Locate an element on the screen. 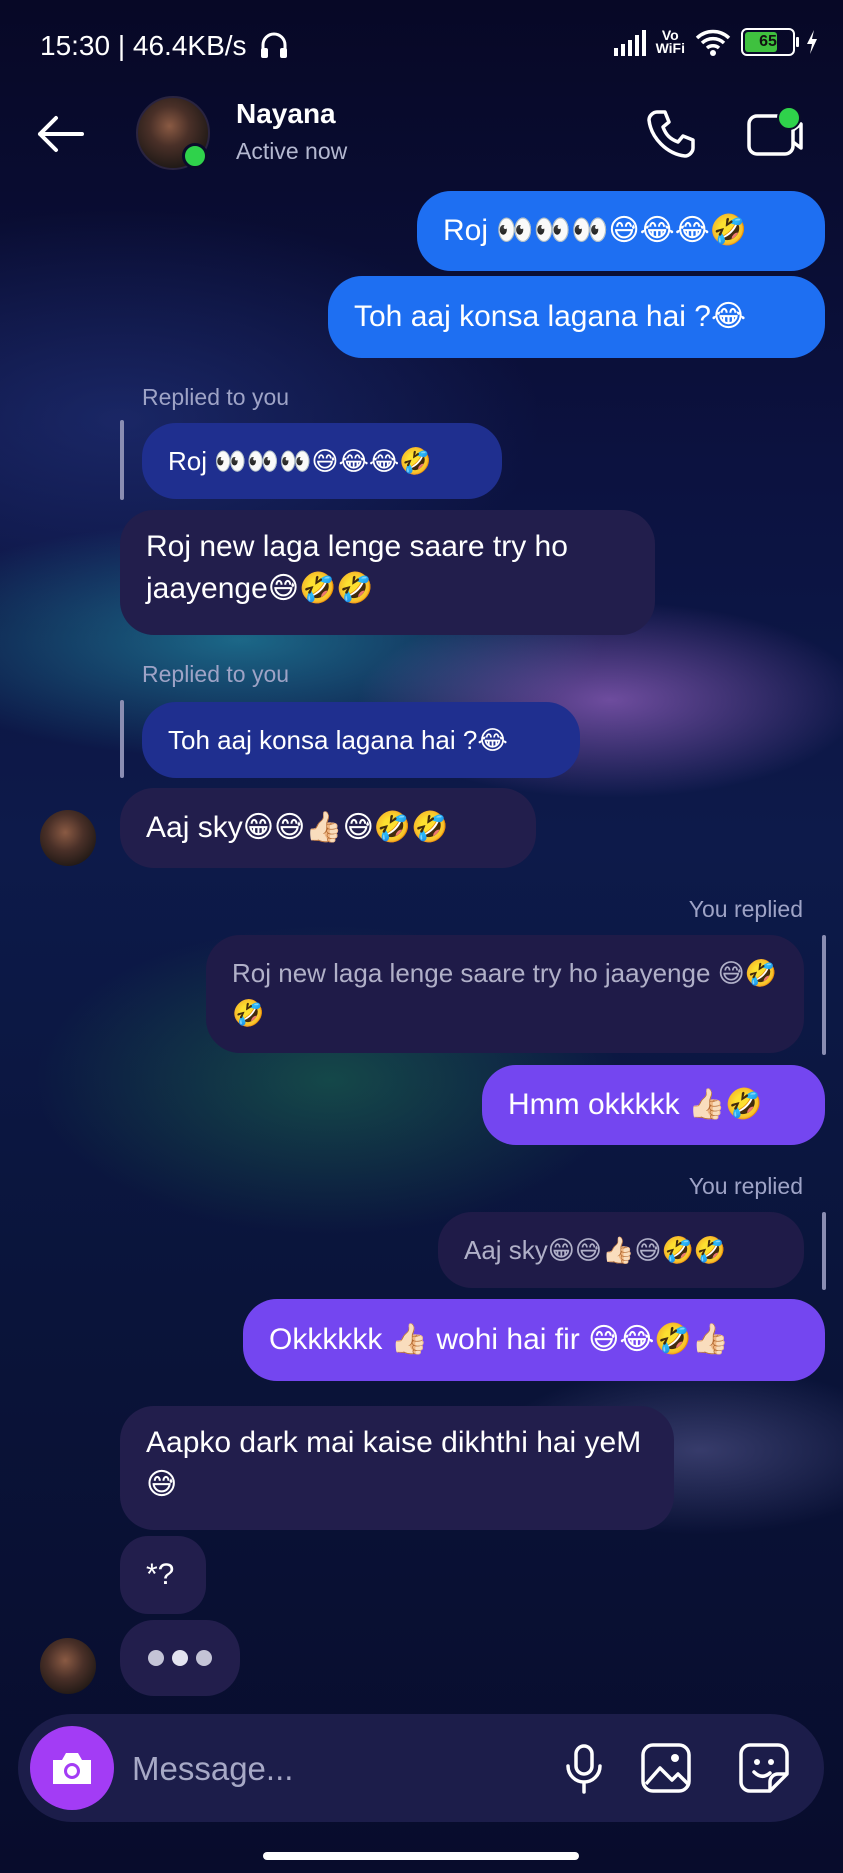  charging-icon is located at coordinates (812, 42).